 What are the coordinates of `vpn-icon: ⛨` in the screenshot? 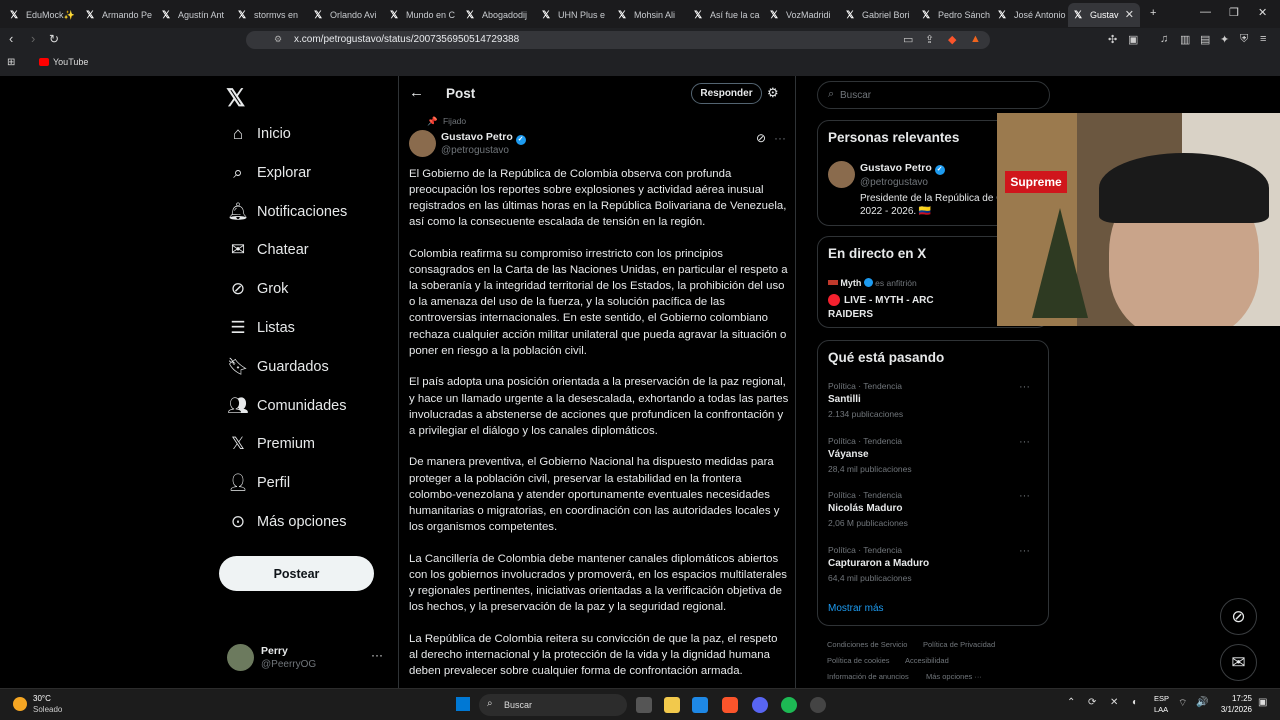 It's located at (1244, 39).